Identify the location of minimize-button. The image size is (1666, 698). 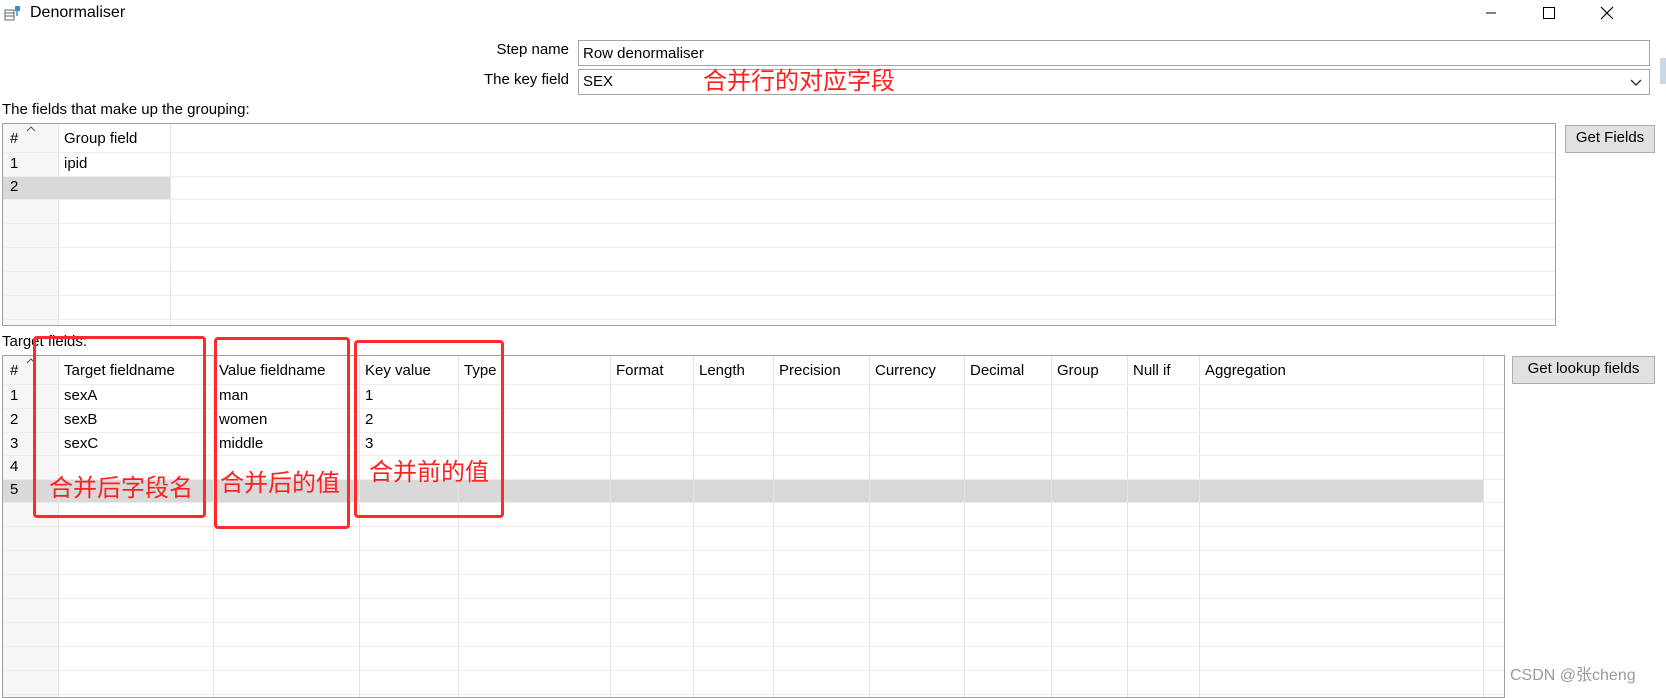
(1491, 13).